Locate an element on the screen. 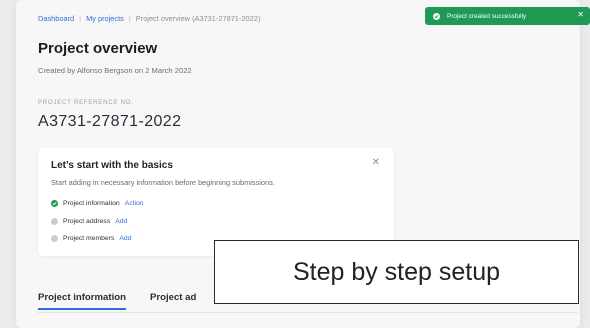 Image resolution: width=590 pixels, height=328 pixels. setup-card-title: Let’s start with the basics is located at coordinates (112, 165).